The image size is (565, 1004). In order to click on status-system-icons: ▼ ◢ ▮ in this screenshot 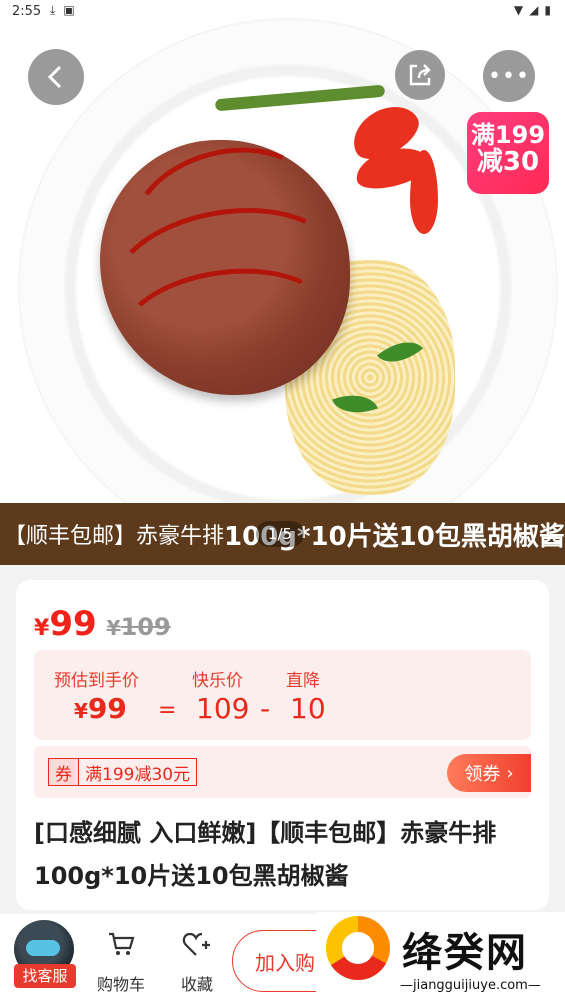, I will do `click(532, 10)`.